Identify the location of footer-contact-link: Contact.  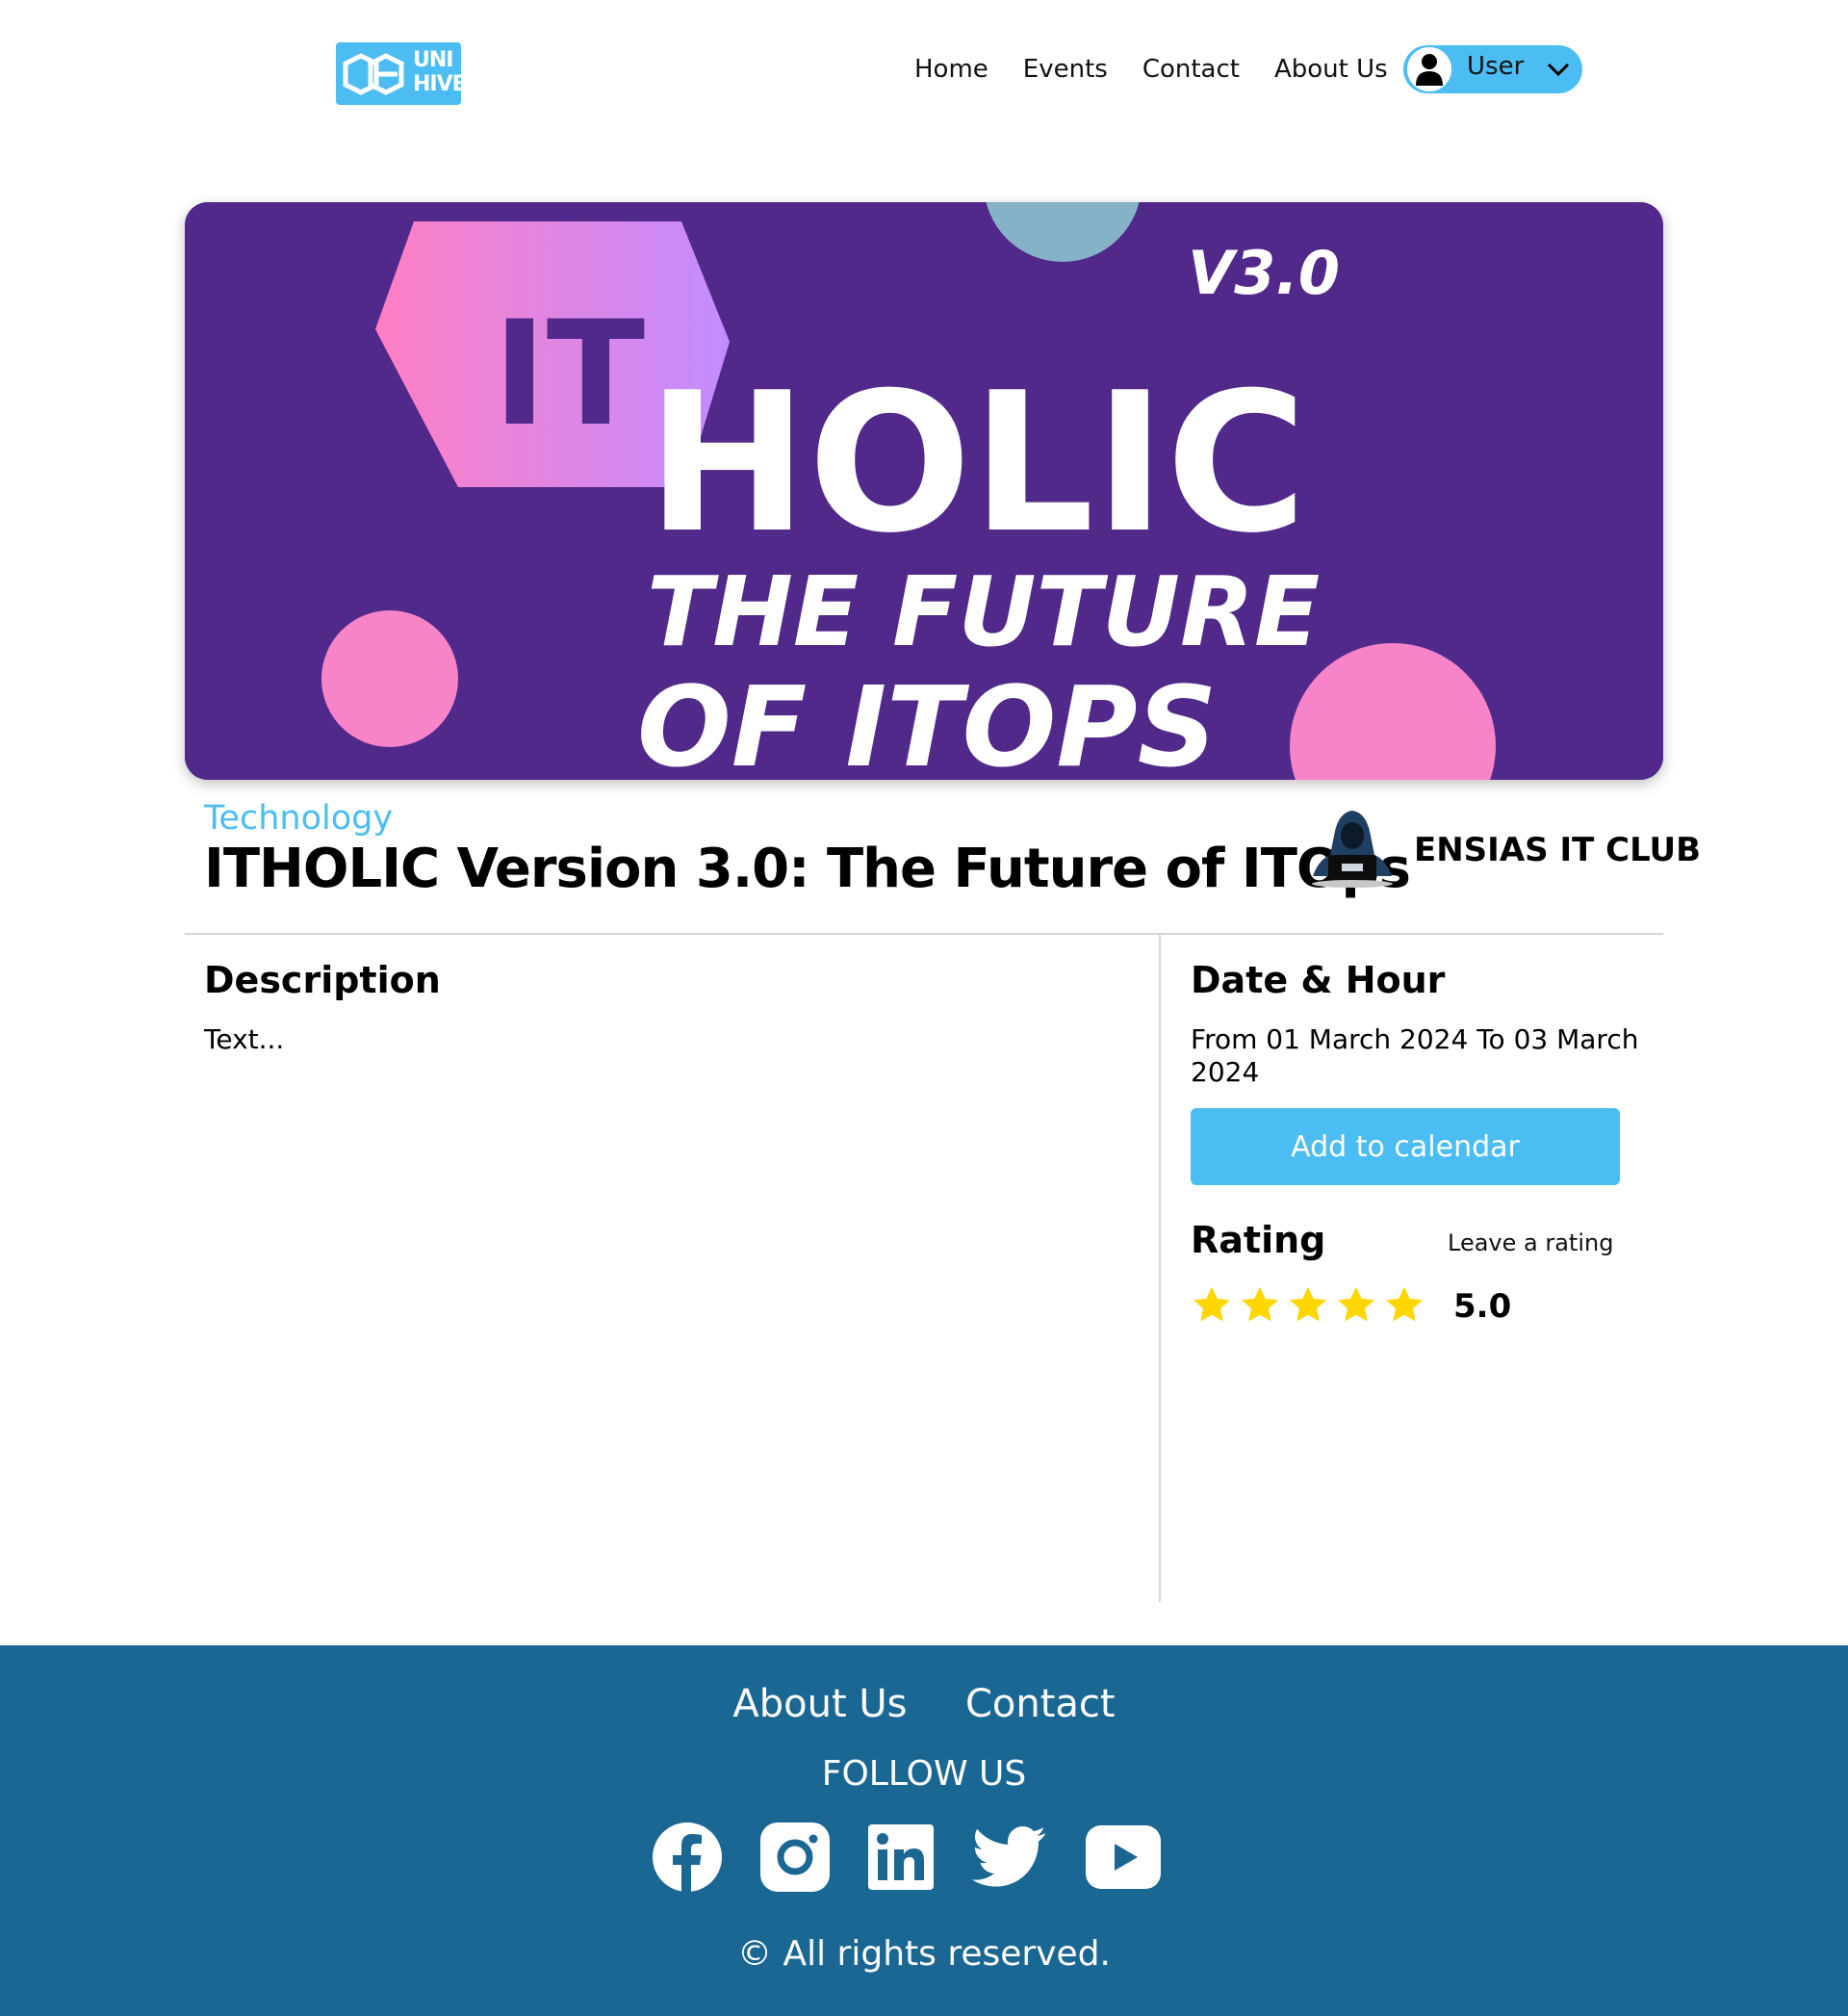
(1040, 1704).